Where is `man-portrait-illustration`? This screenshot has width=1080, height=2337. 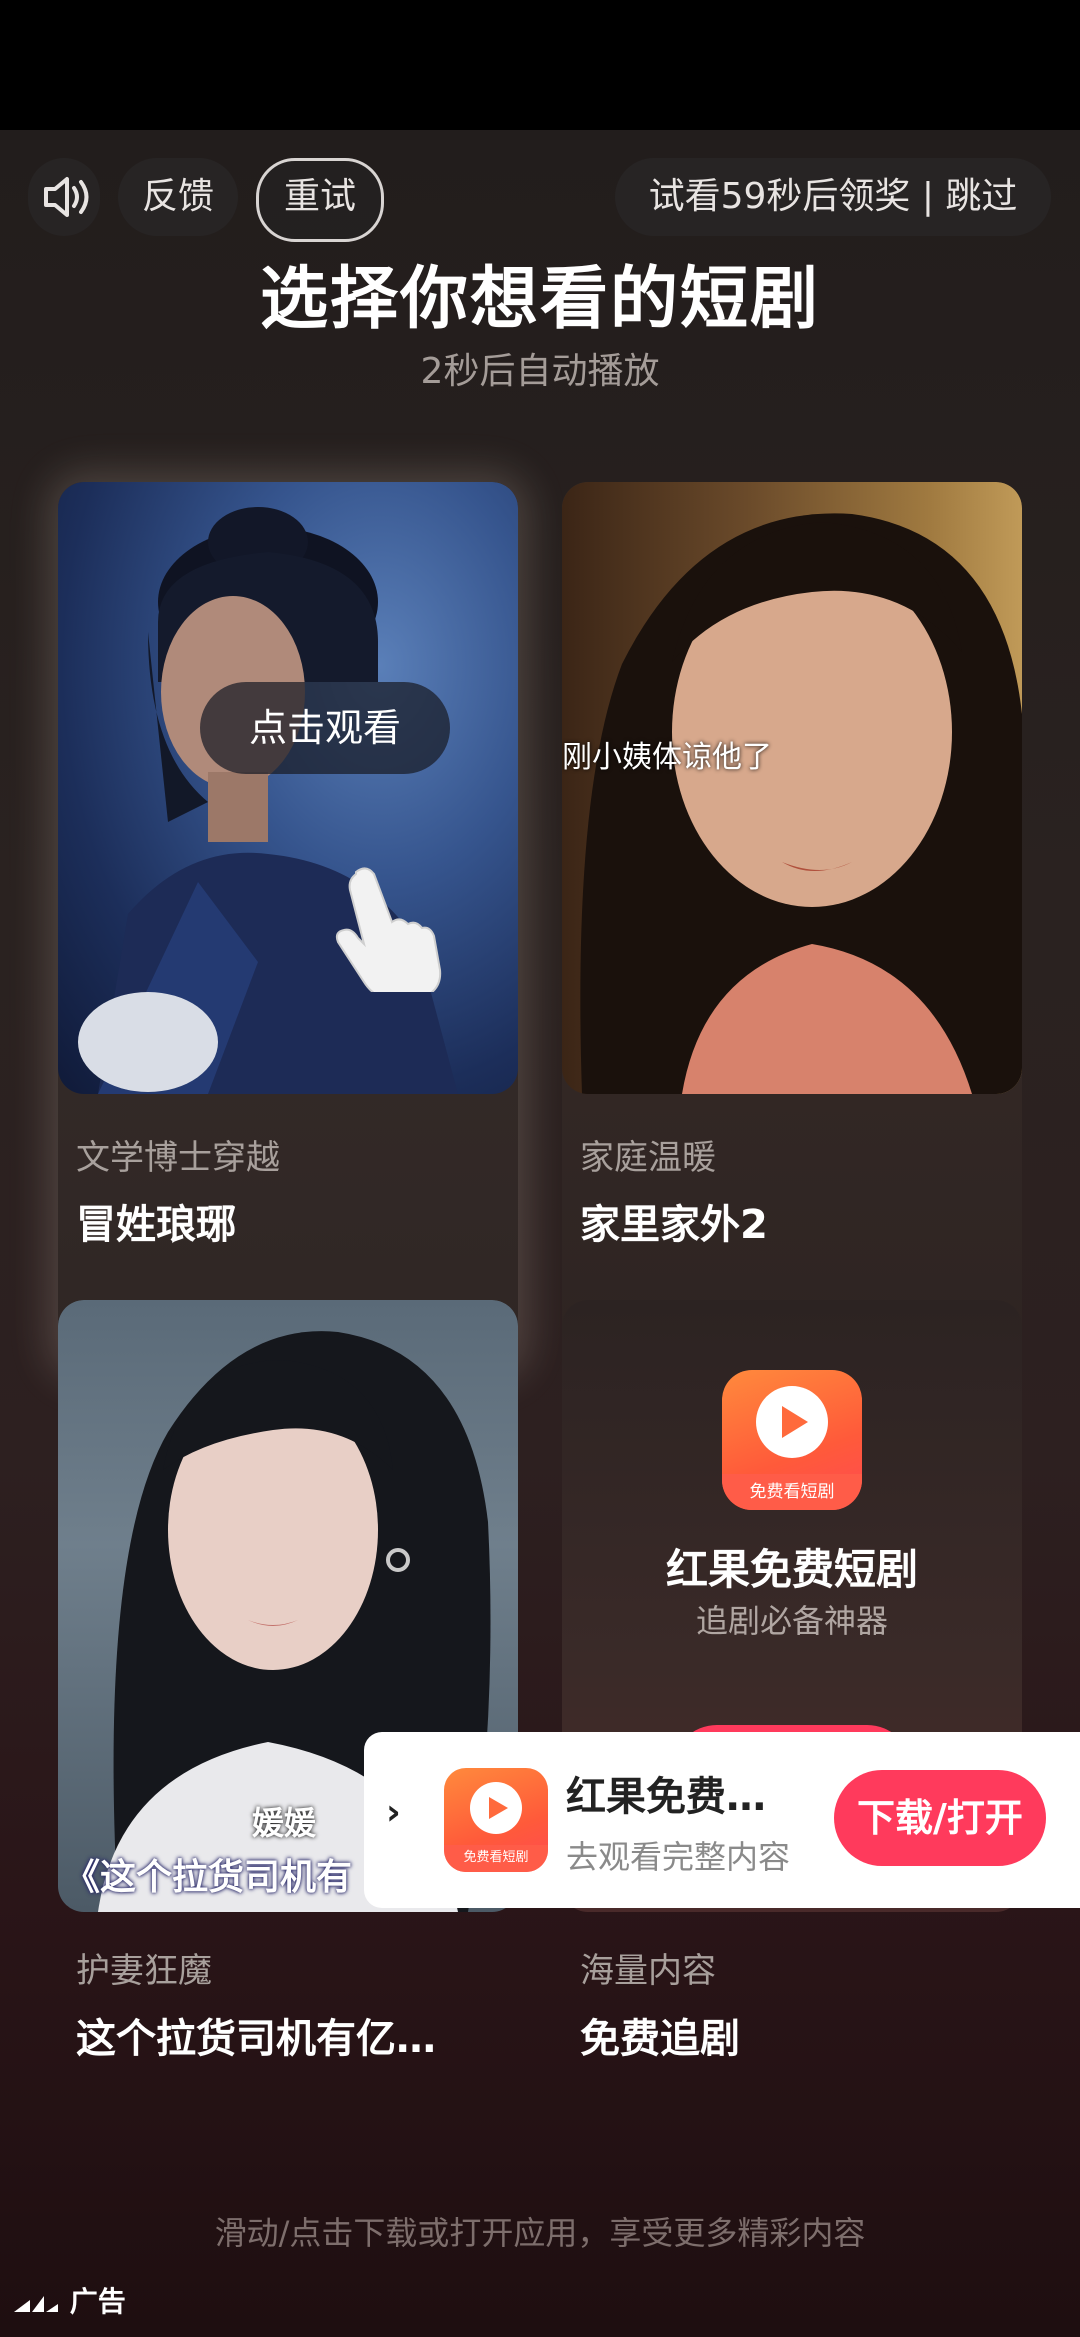
man-portrait-illustration is located at coordinates (268, 800).